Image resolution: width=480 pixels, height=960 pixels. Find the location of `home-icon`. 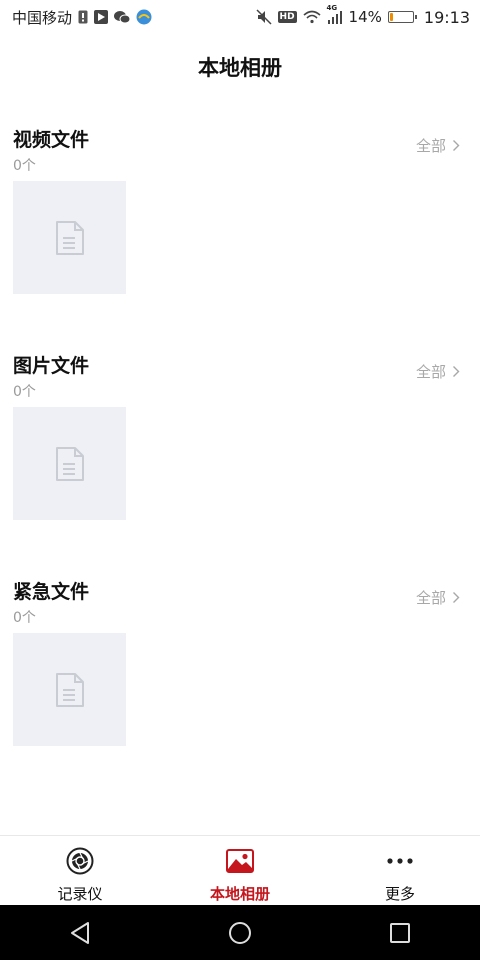

home-icon is located at coordinates (240, 933).